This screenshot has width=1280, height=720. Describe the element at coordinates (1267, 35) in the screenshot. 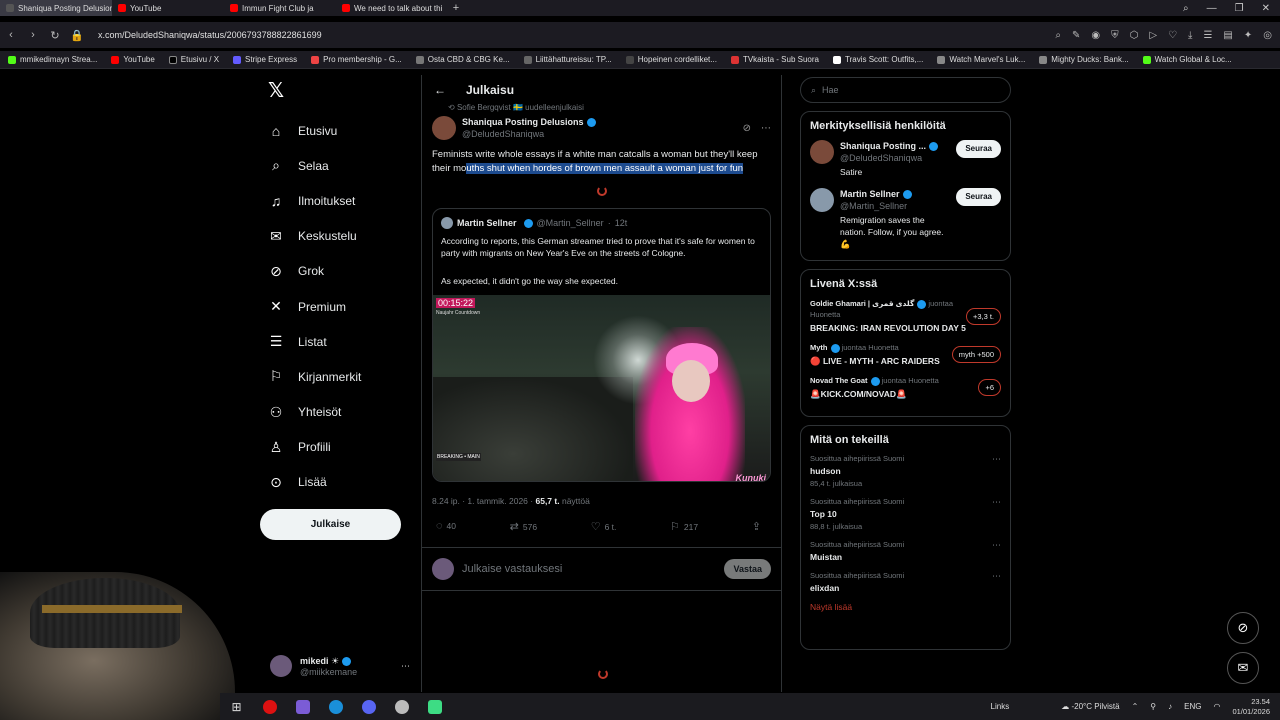

I see `profile-icon: ◎` at that location.